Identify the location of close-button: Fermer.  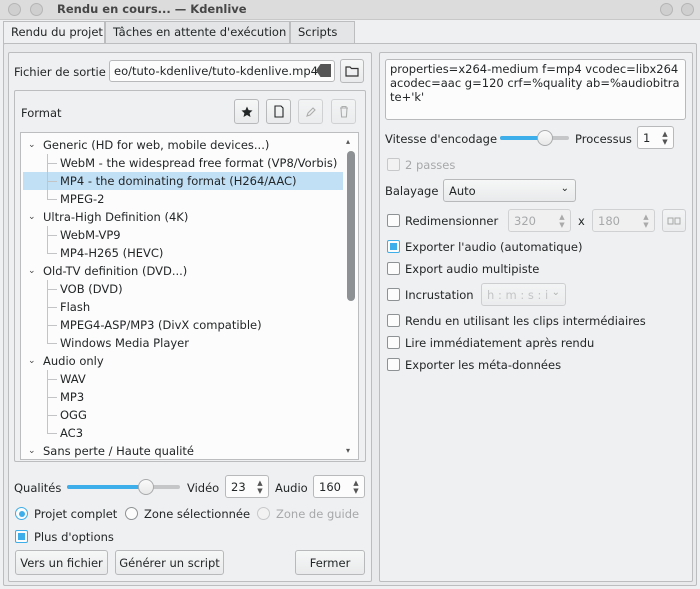
(330, 562).